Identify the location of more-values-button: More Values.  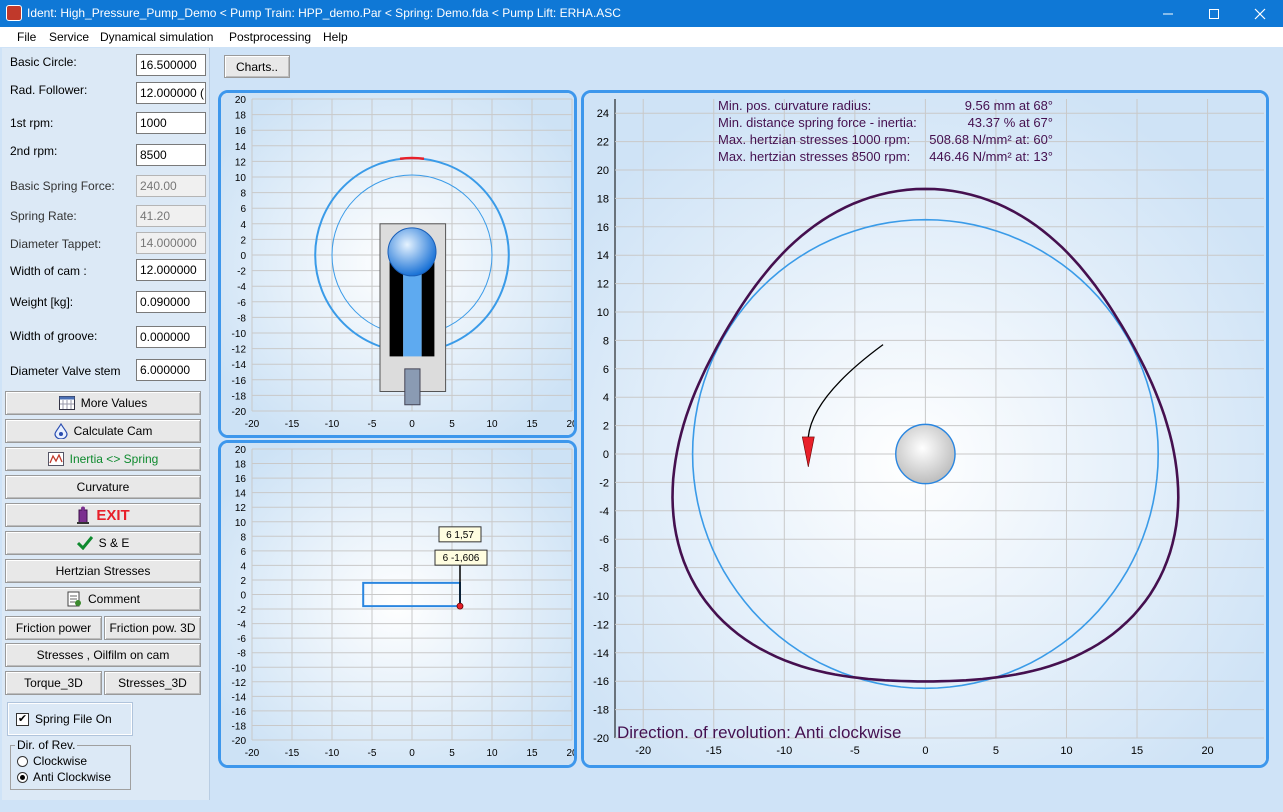
(103, 403).